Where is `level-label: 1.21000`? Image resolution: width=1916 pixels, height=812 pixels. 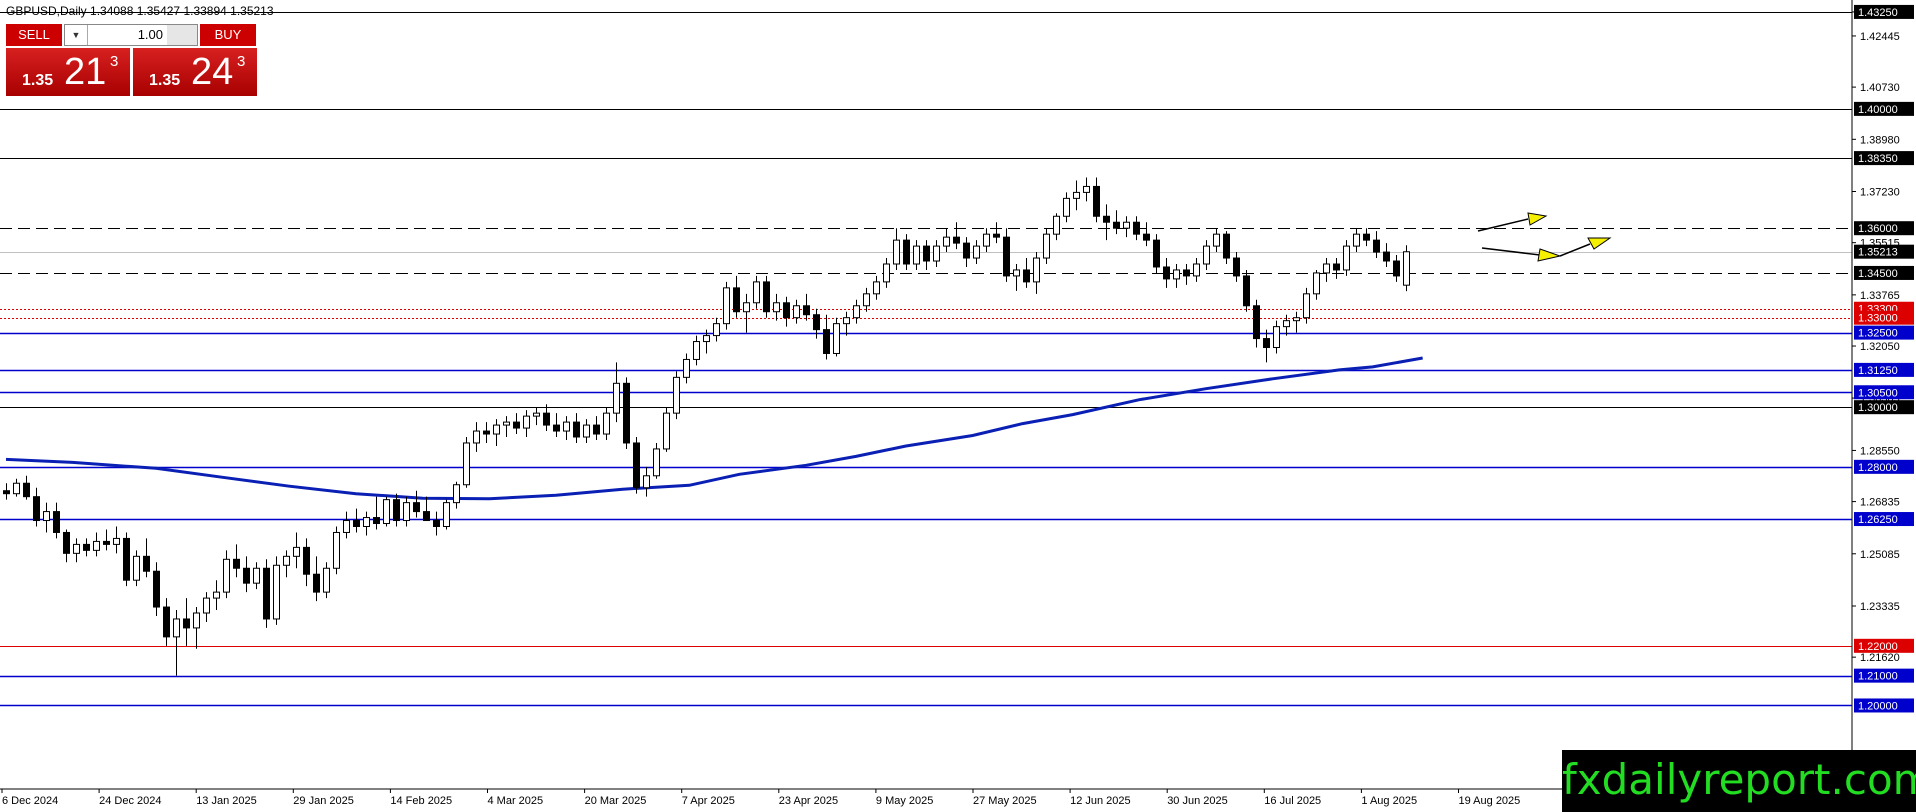 level-label: 1.21000 is located at coordinates (1884, 675).